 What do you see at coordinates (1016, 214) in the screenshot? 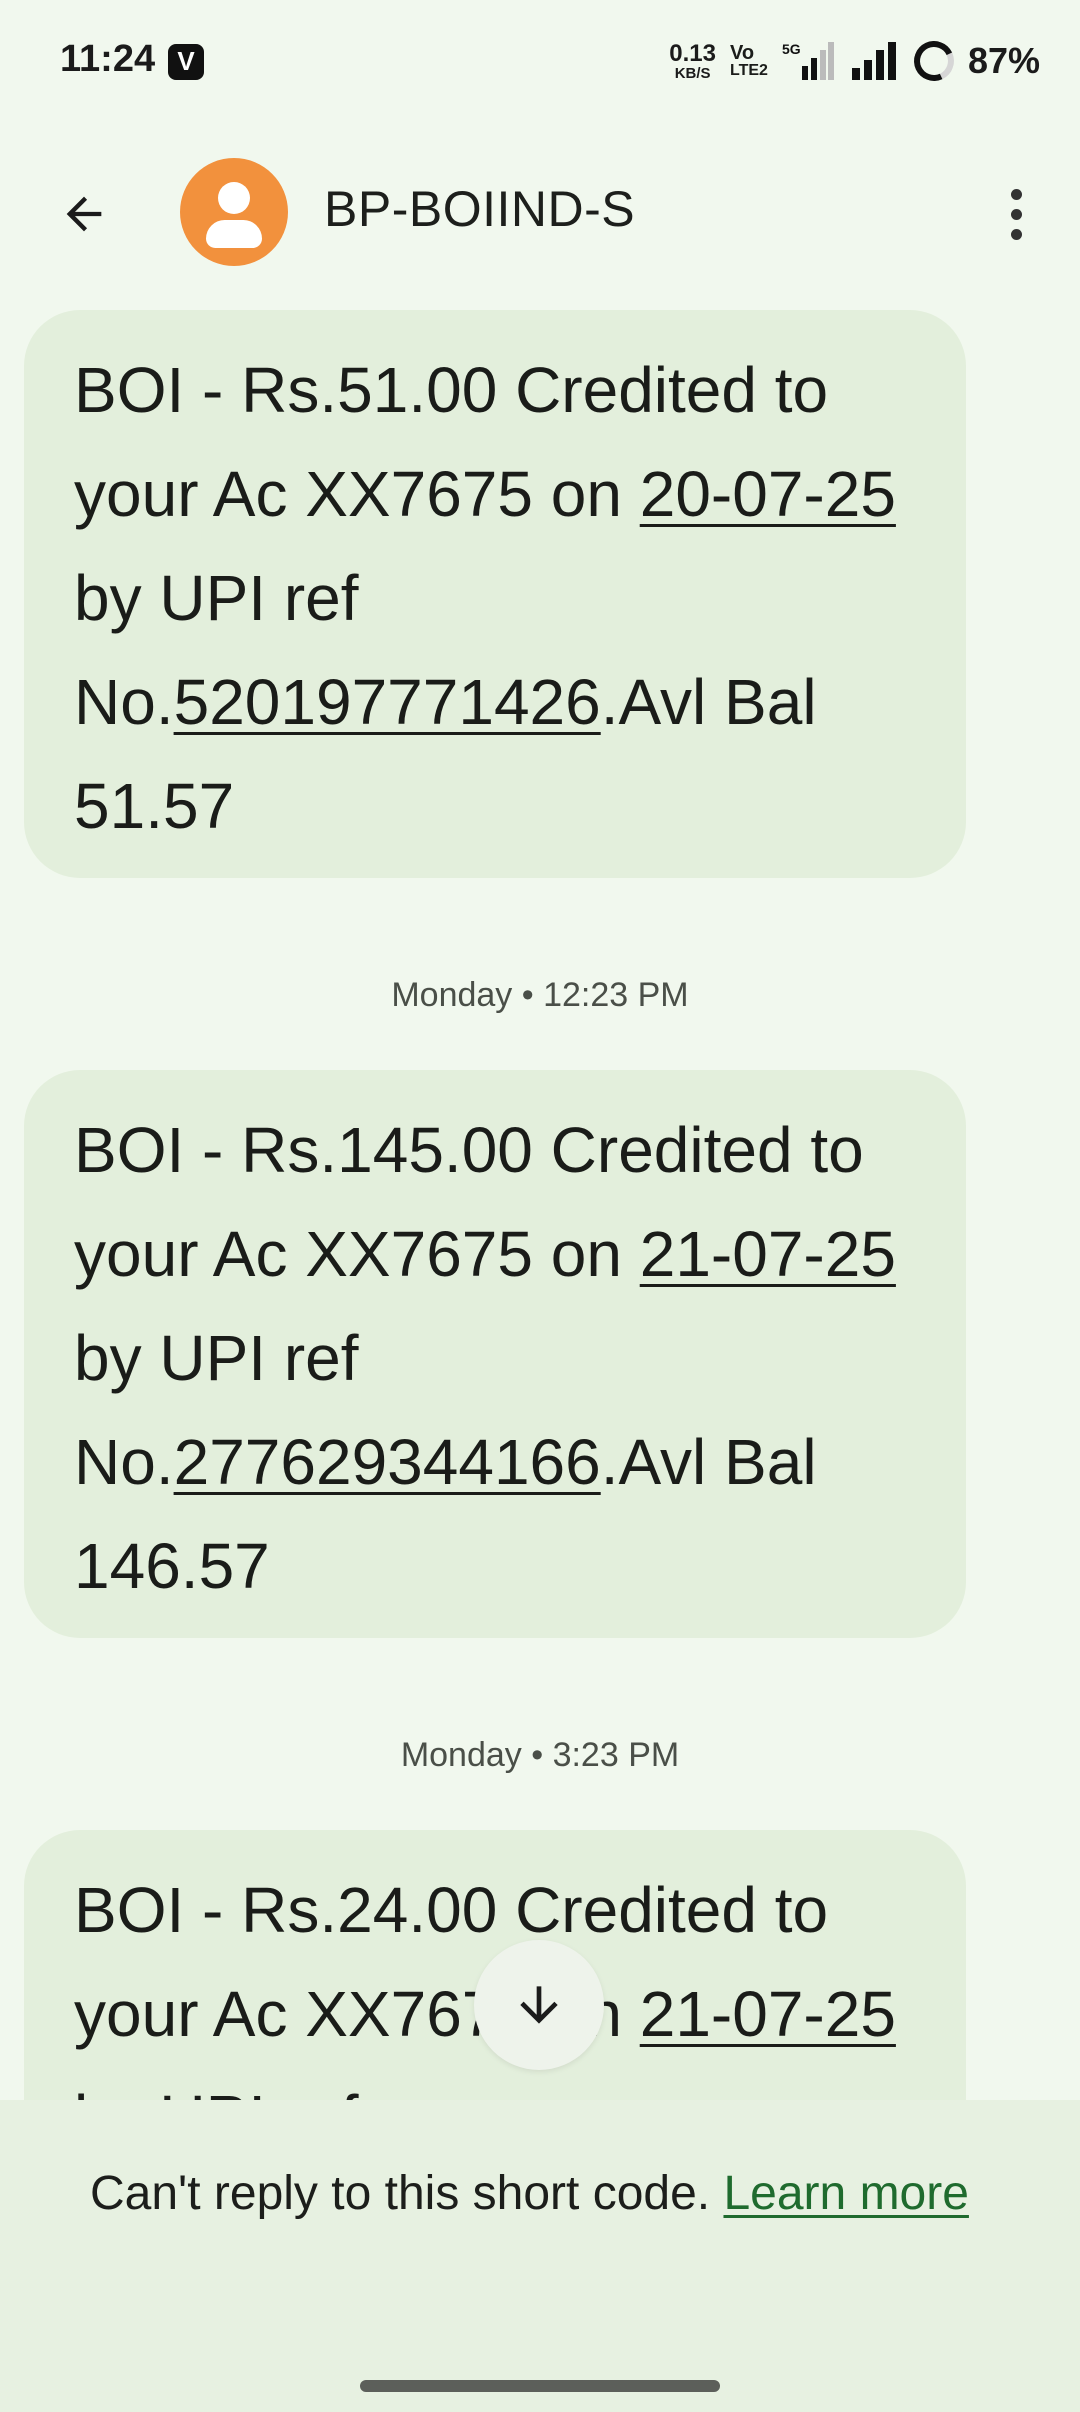
I see `more-options-button` at bounding box center [1016, 214].